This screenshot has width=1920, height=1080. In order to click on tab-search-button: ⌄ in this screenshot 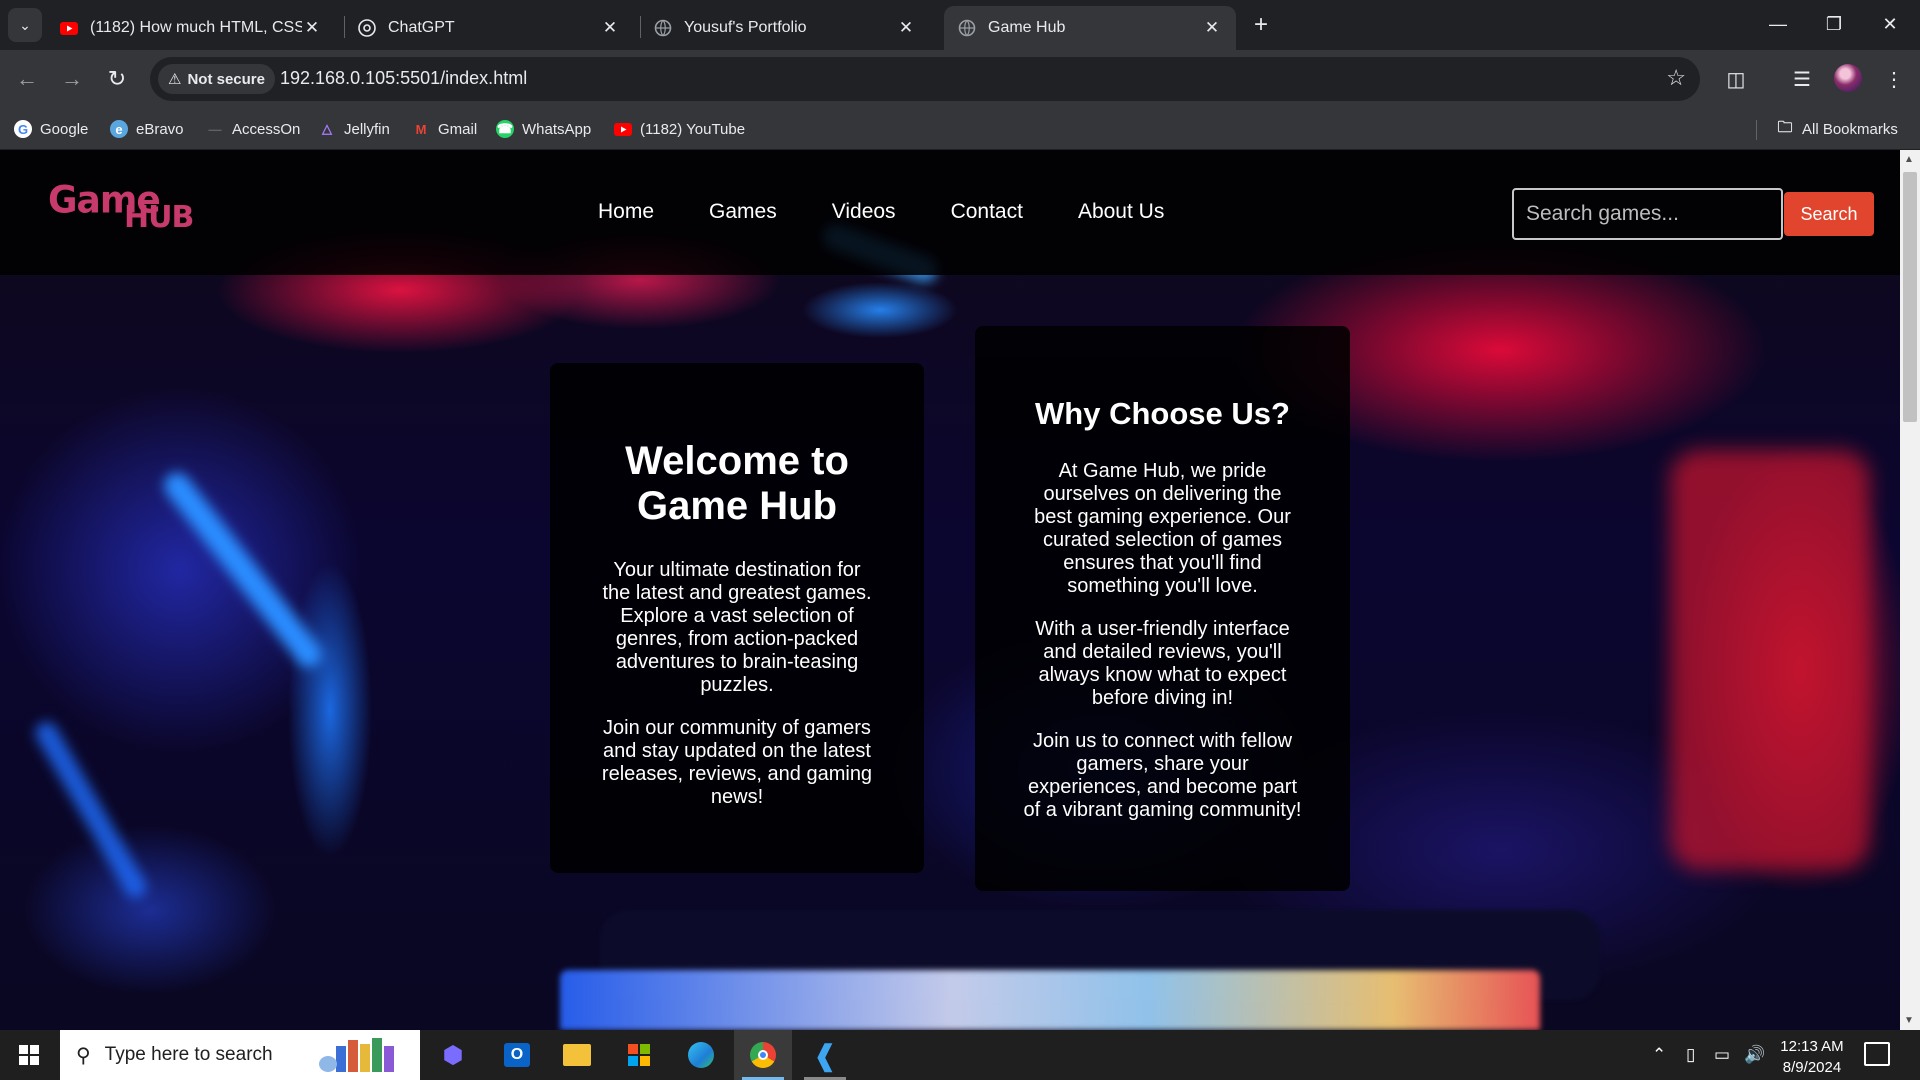, I will do `click(25, 25)`.